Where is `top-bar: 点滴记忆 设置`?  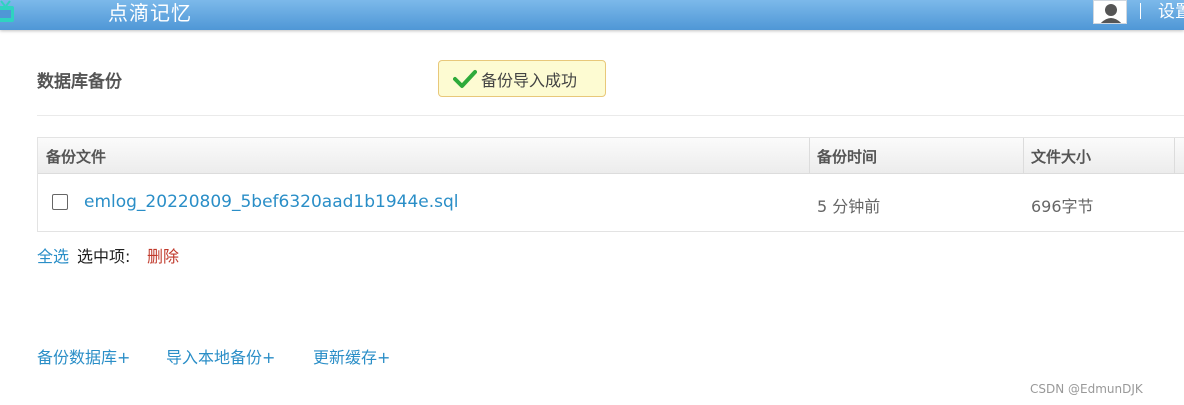
top-bar: 点滴记忆 设置 is located at coordinates (592, 15).